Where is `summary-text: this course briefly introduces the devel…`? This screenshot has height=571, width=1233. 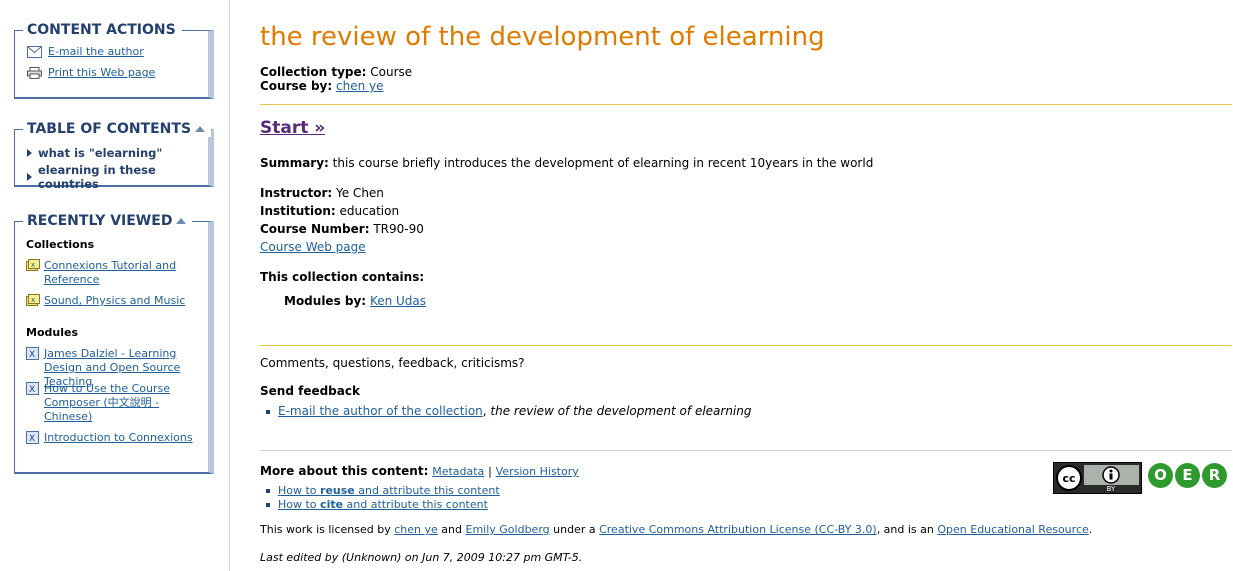
summary-text: this course briefly introduces the devel… is located at coordinates (603, 163).